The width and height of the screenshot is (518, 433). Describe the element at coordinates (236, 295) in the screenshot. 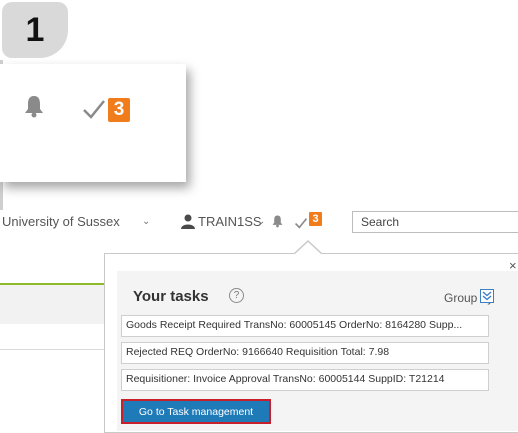

I see `help-icon: ?` at that location.